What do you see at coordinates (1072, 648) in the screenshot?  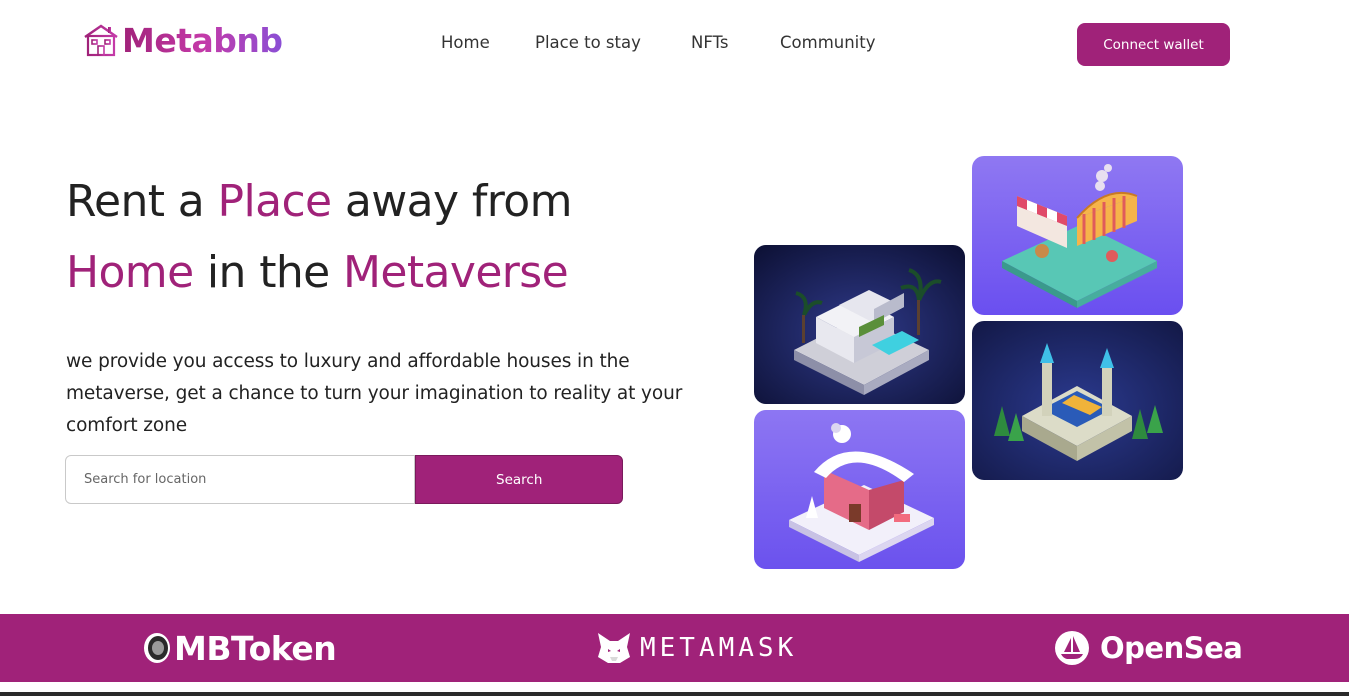 I see `boat-icon` at bounding box center [1072, 648].